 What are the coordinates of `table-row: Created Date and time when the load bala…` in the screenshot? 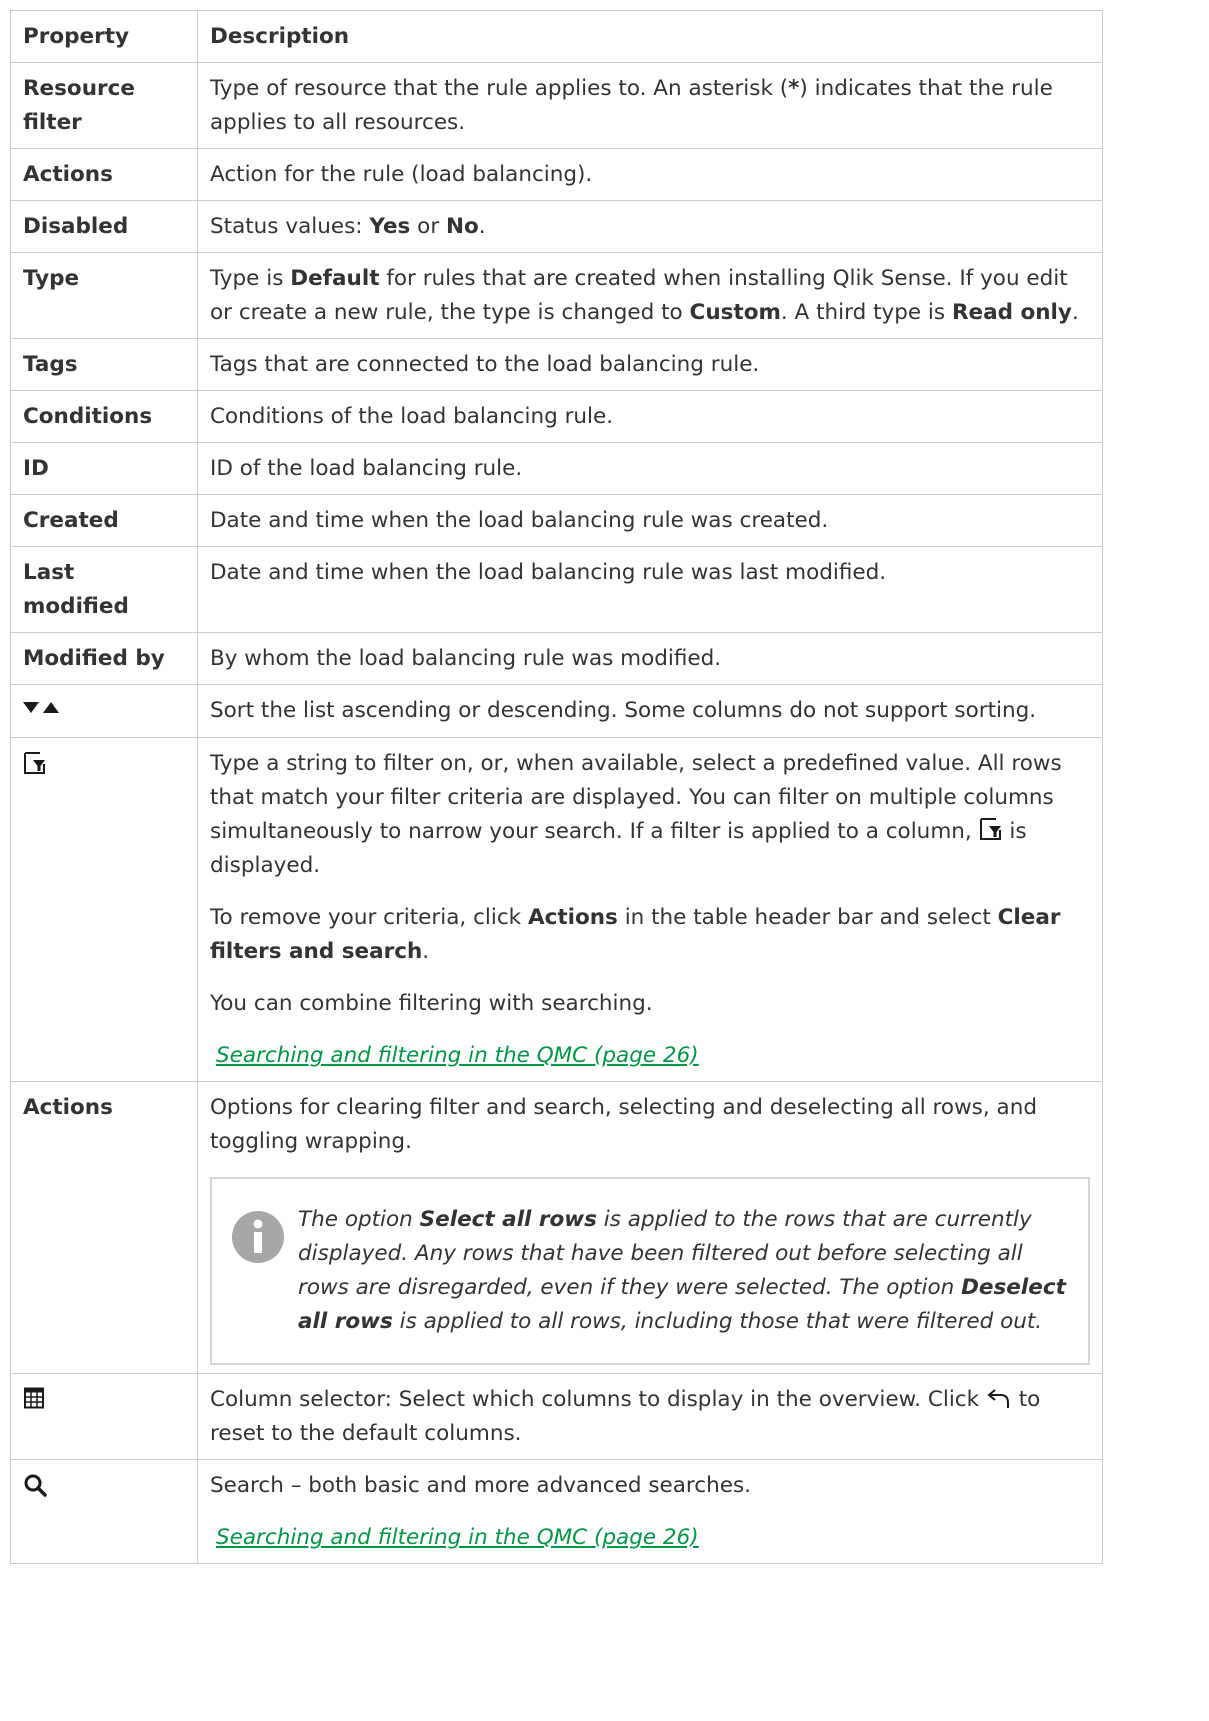 It's located at (556, 520).